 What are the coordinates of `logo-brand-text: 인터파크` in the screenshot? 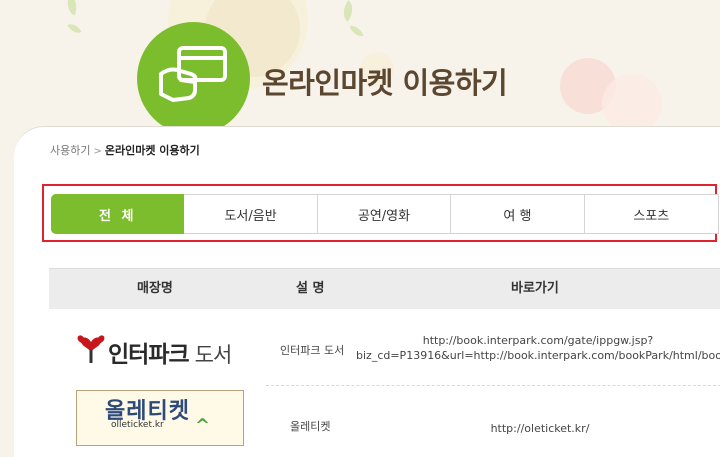 It's located at (149, 355).